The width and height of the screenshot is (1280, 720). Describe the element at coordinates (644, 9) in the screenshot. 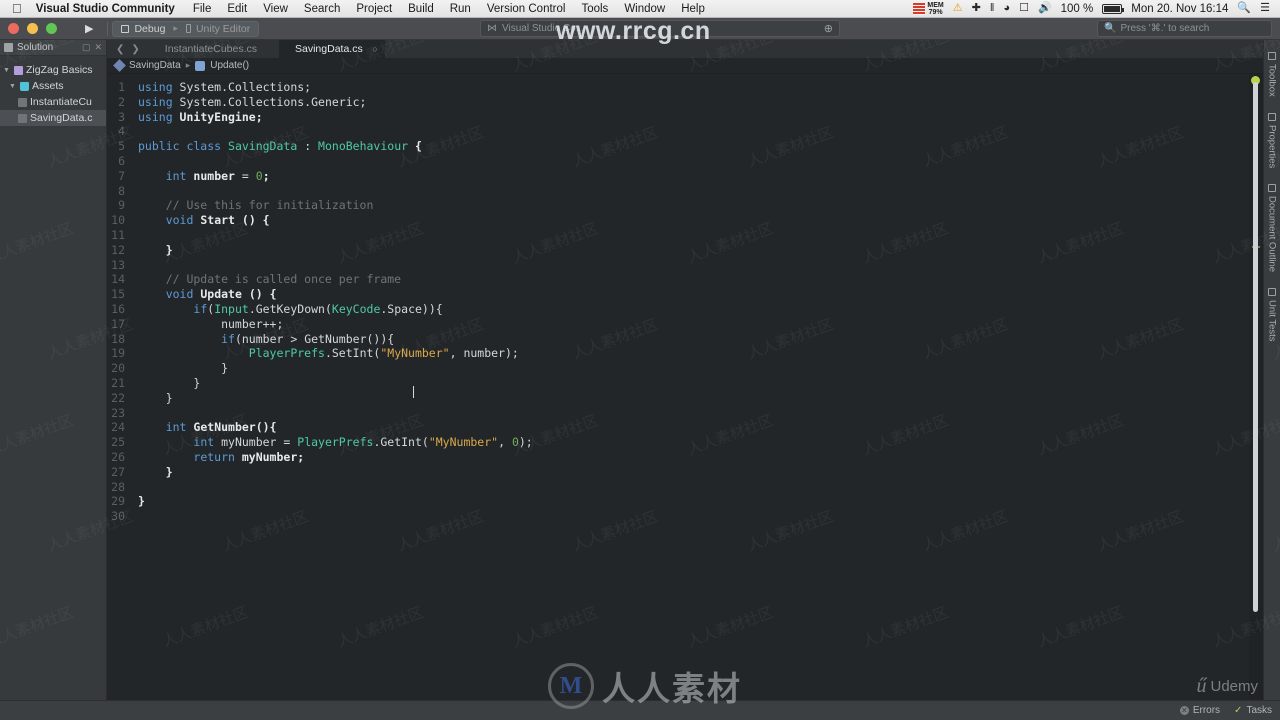

I see `menu-item-window: Window` at that location.